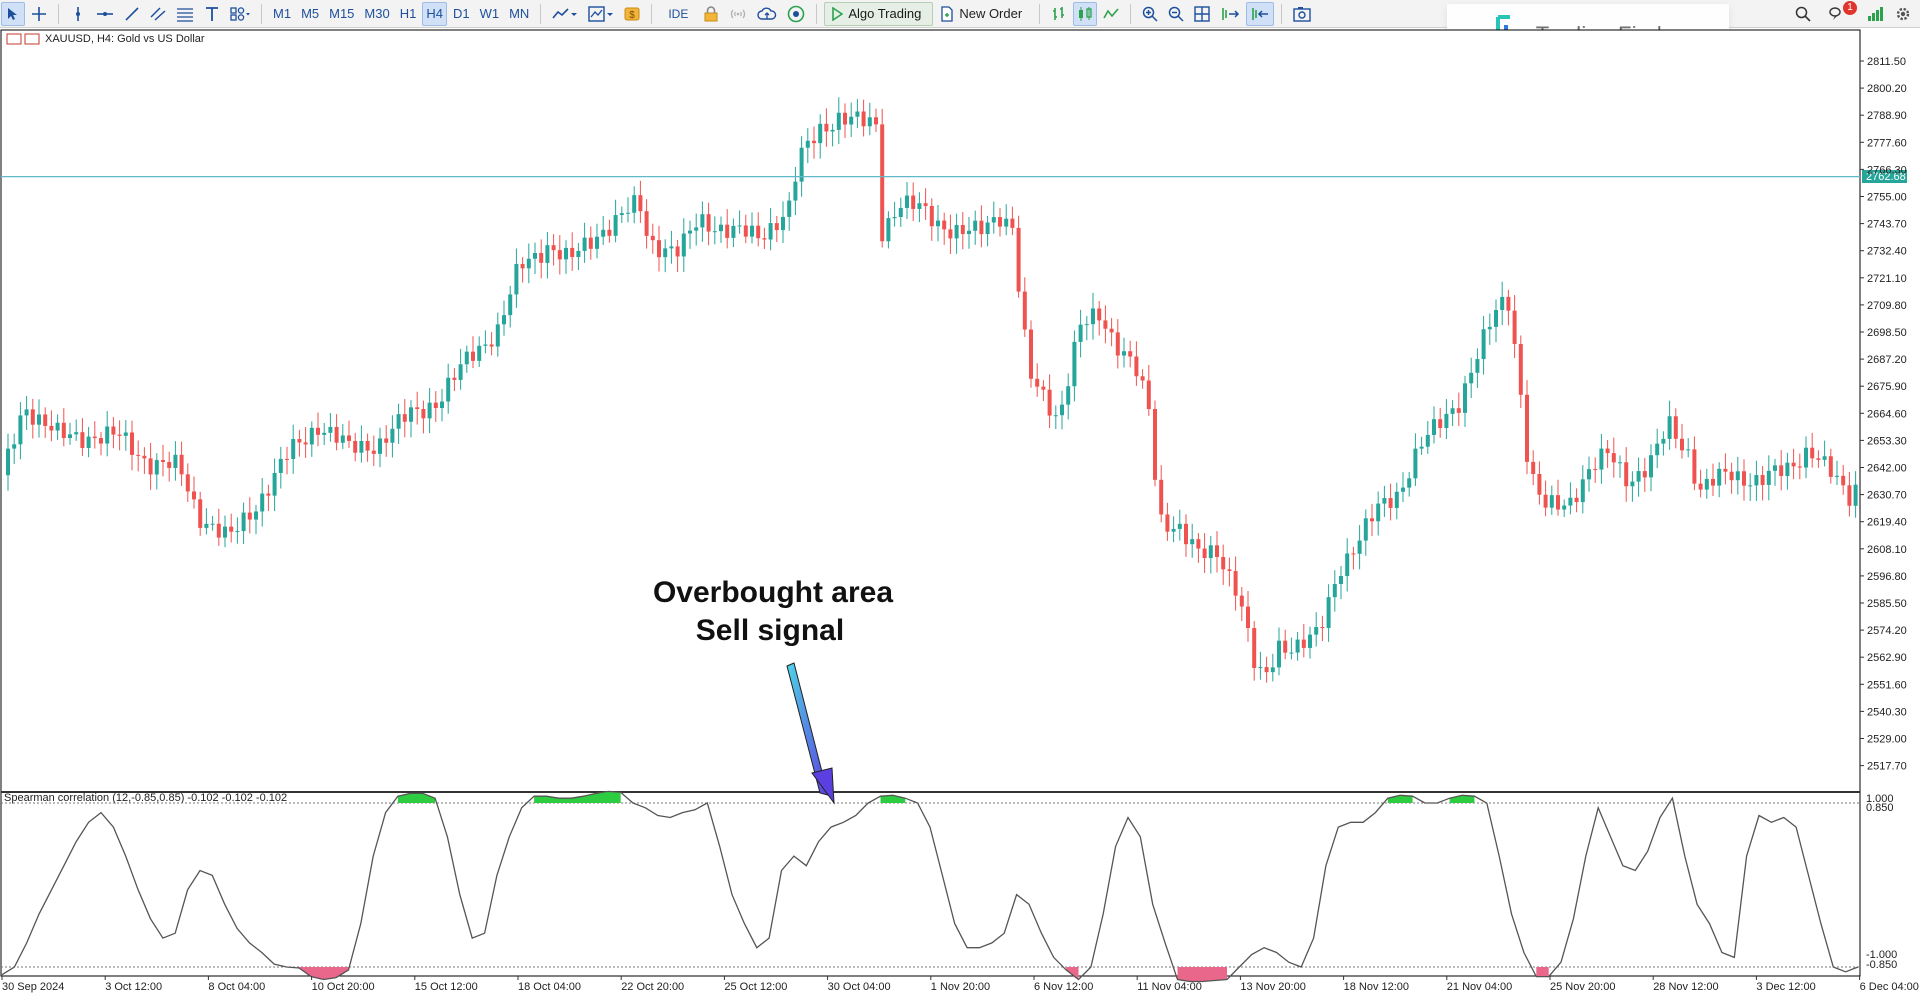  What do you see at coordinates (341, 14) in the screenshot?
I see `timeframe-m15: M15` at bounding box center [341, 14].